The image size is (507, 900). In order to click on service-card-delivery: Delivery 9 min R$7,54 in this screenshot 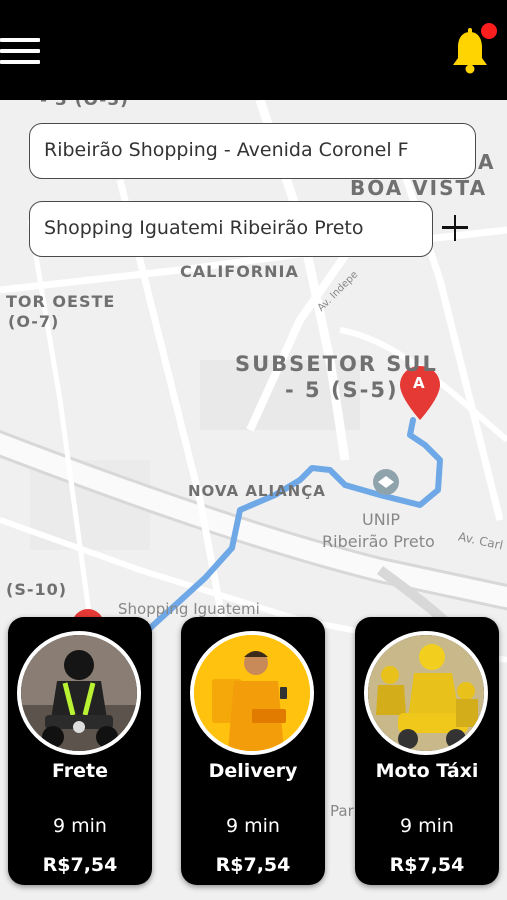, I will do `click(253, 751)`.